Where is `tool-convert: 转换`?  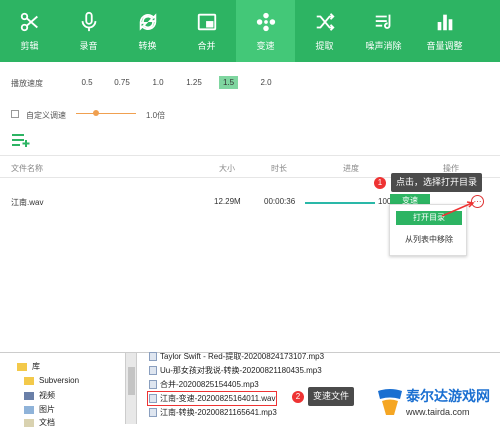
tool-convert: 转换 is located at coordinates (147, 31).